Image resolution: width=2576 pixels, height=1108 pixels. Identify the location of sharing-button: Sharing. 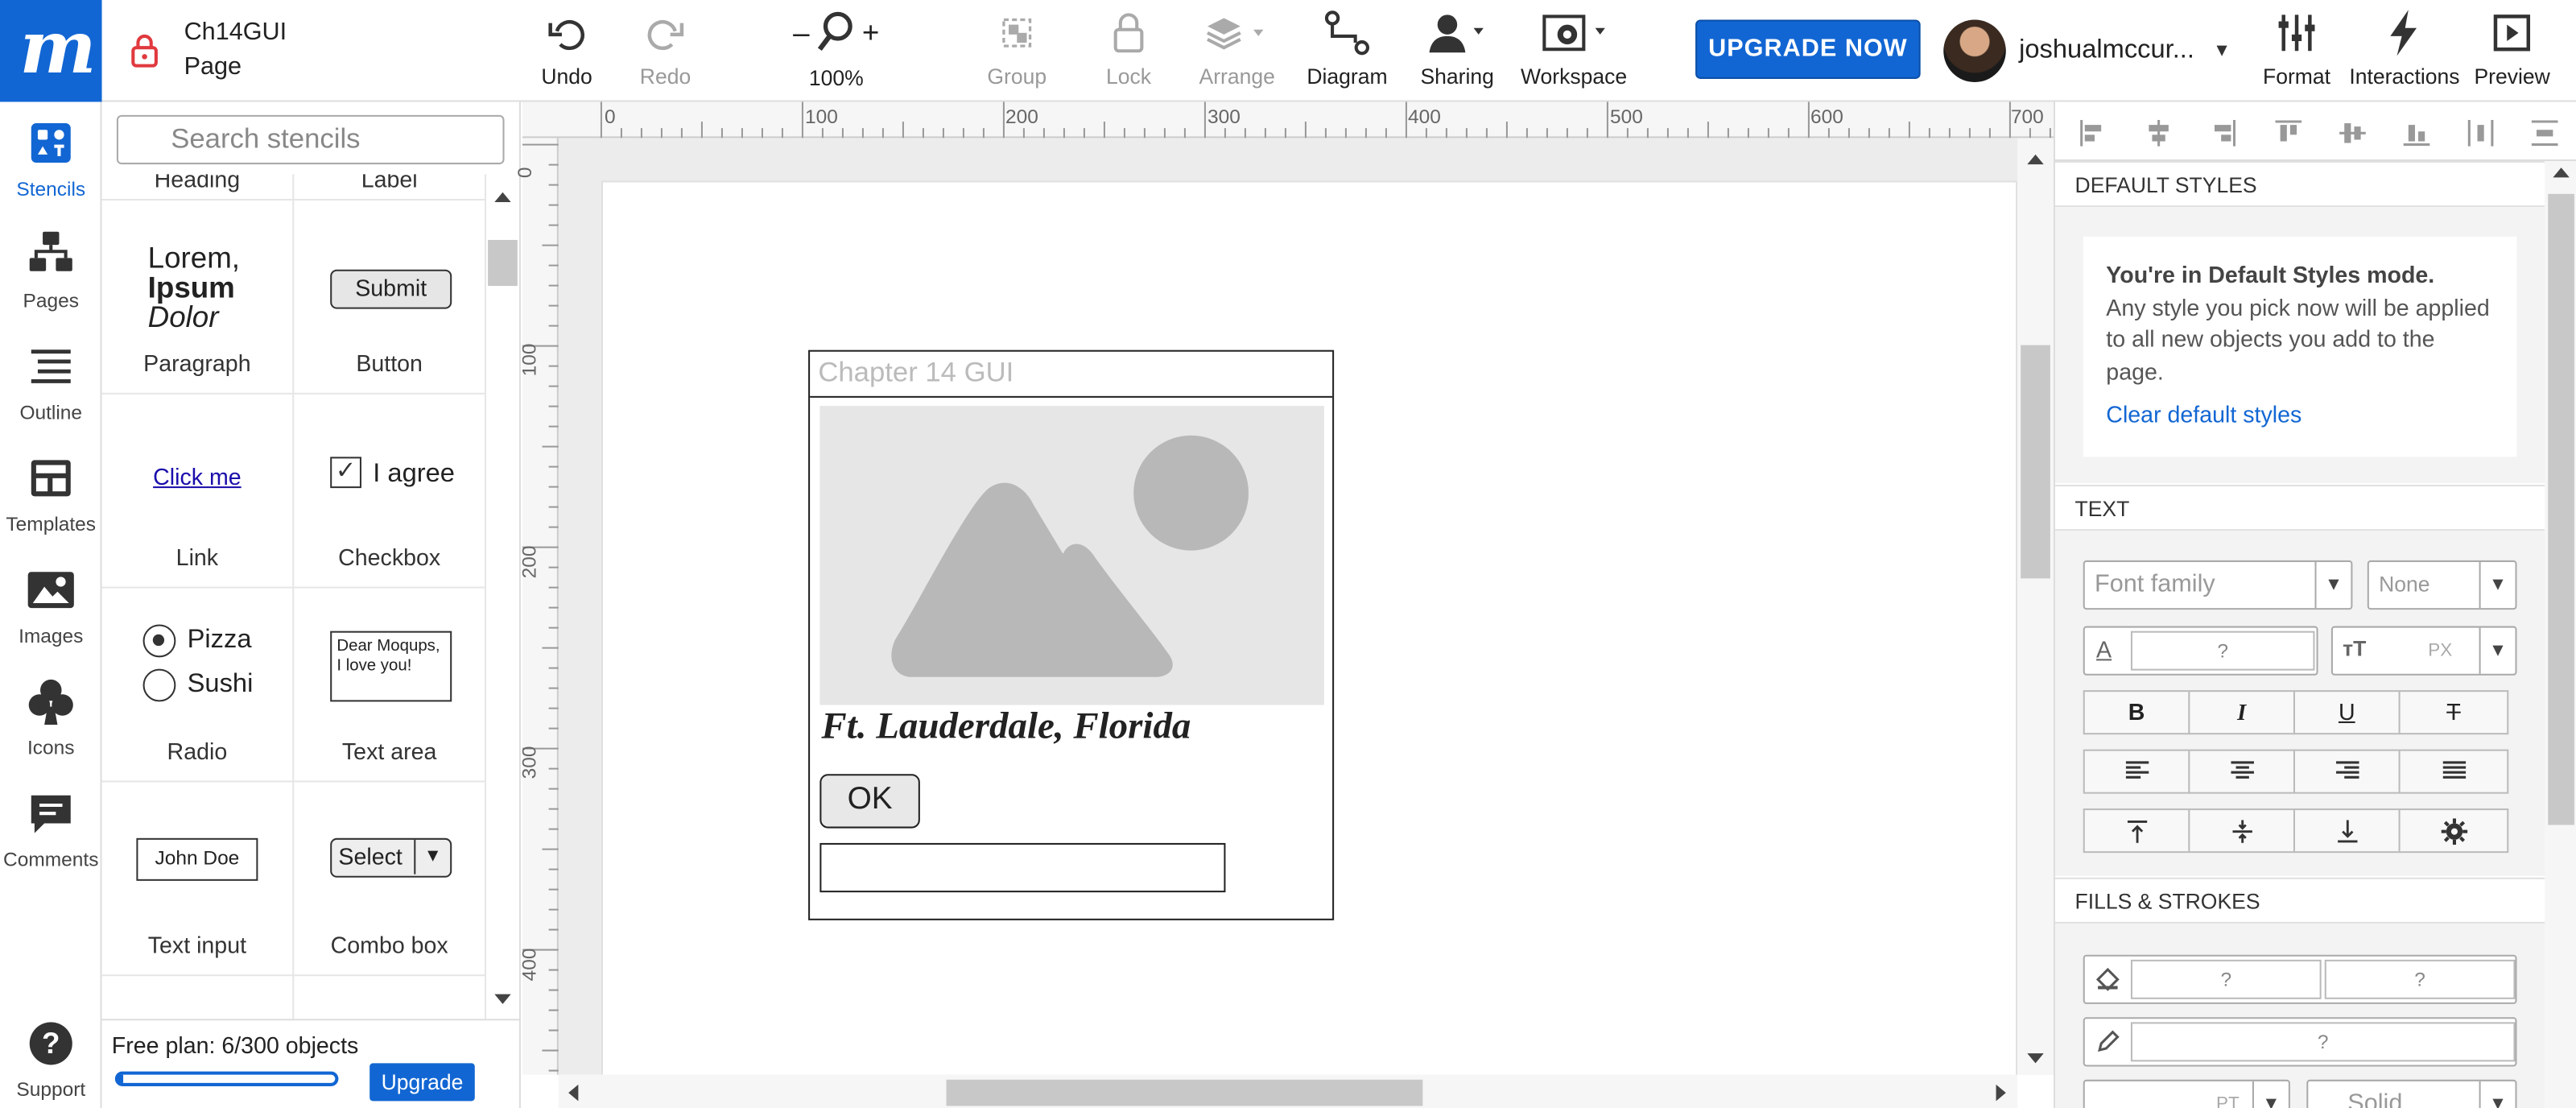
(1457, 51).